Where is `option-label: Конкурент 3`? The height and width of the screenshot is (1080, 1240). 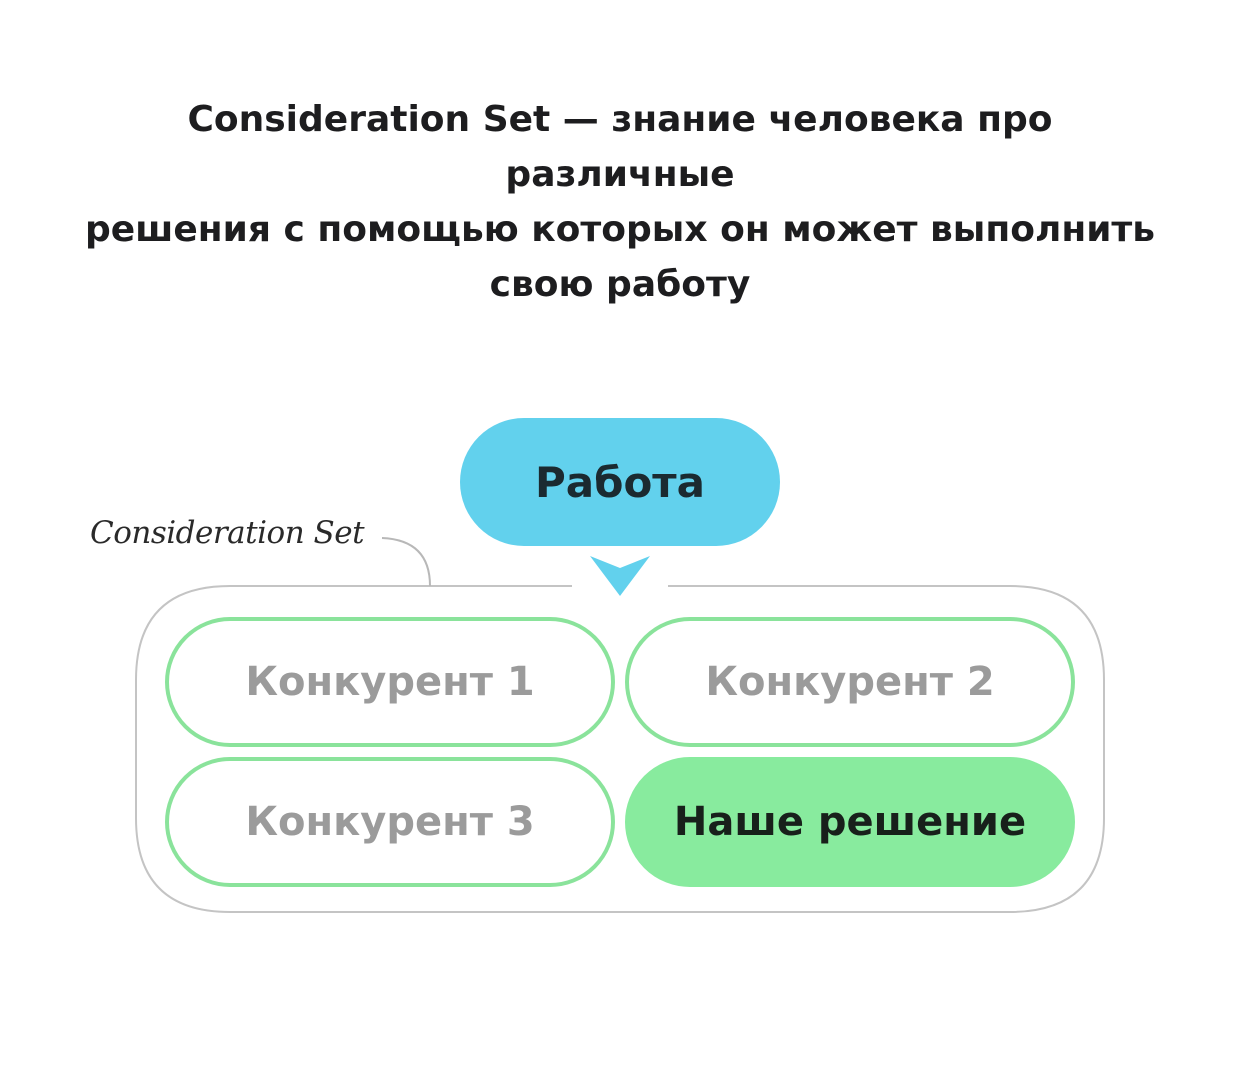 option-label: Конкурент 3 is located at coordinates (390, 822).